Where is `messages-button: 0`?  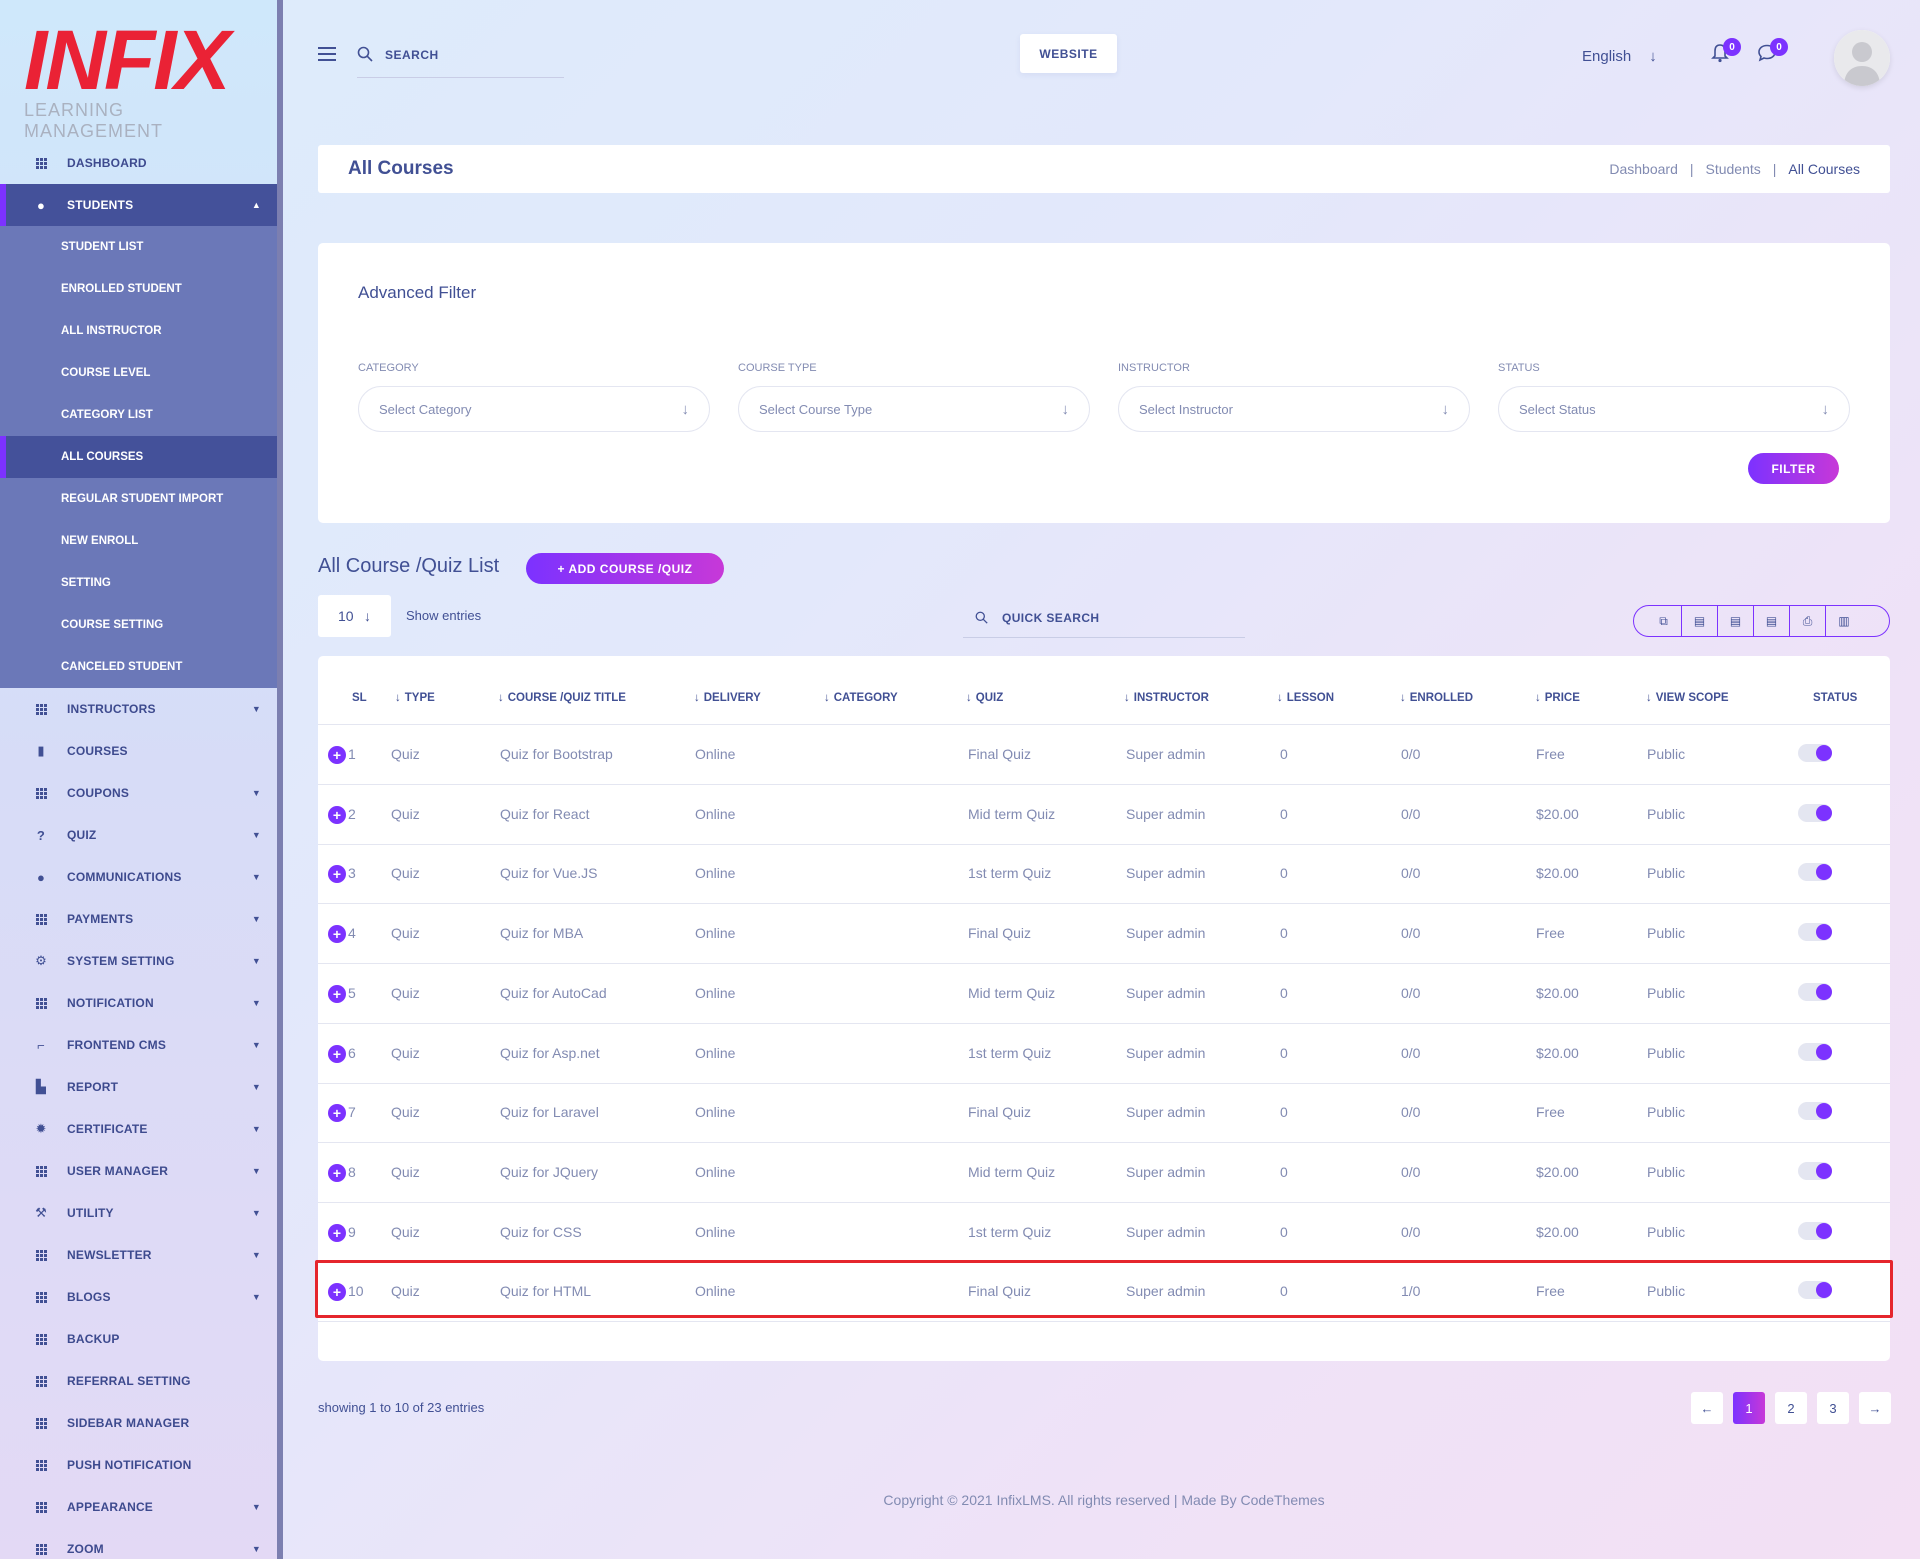 messages-button: 0 is located at coordinates (1772, 52).